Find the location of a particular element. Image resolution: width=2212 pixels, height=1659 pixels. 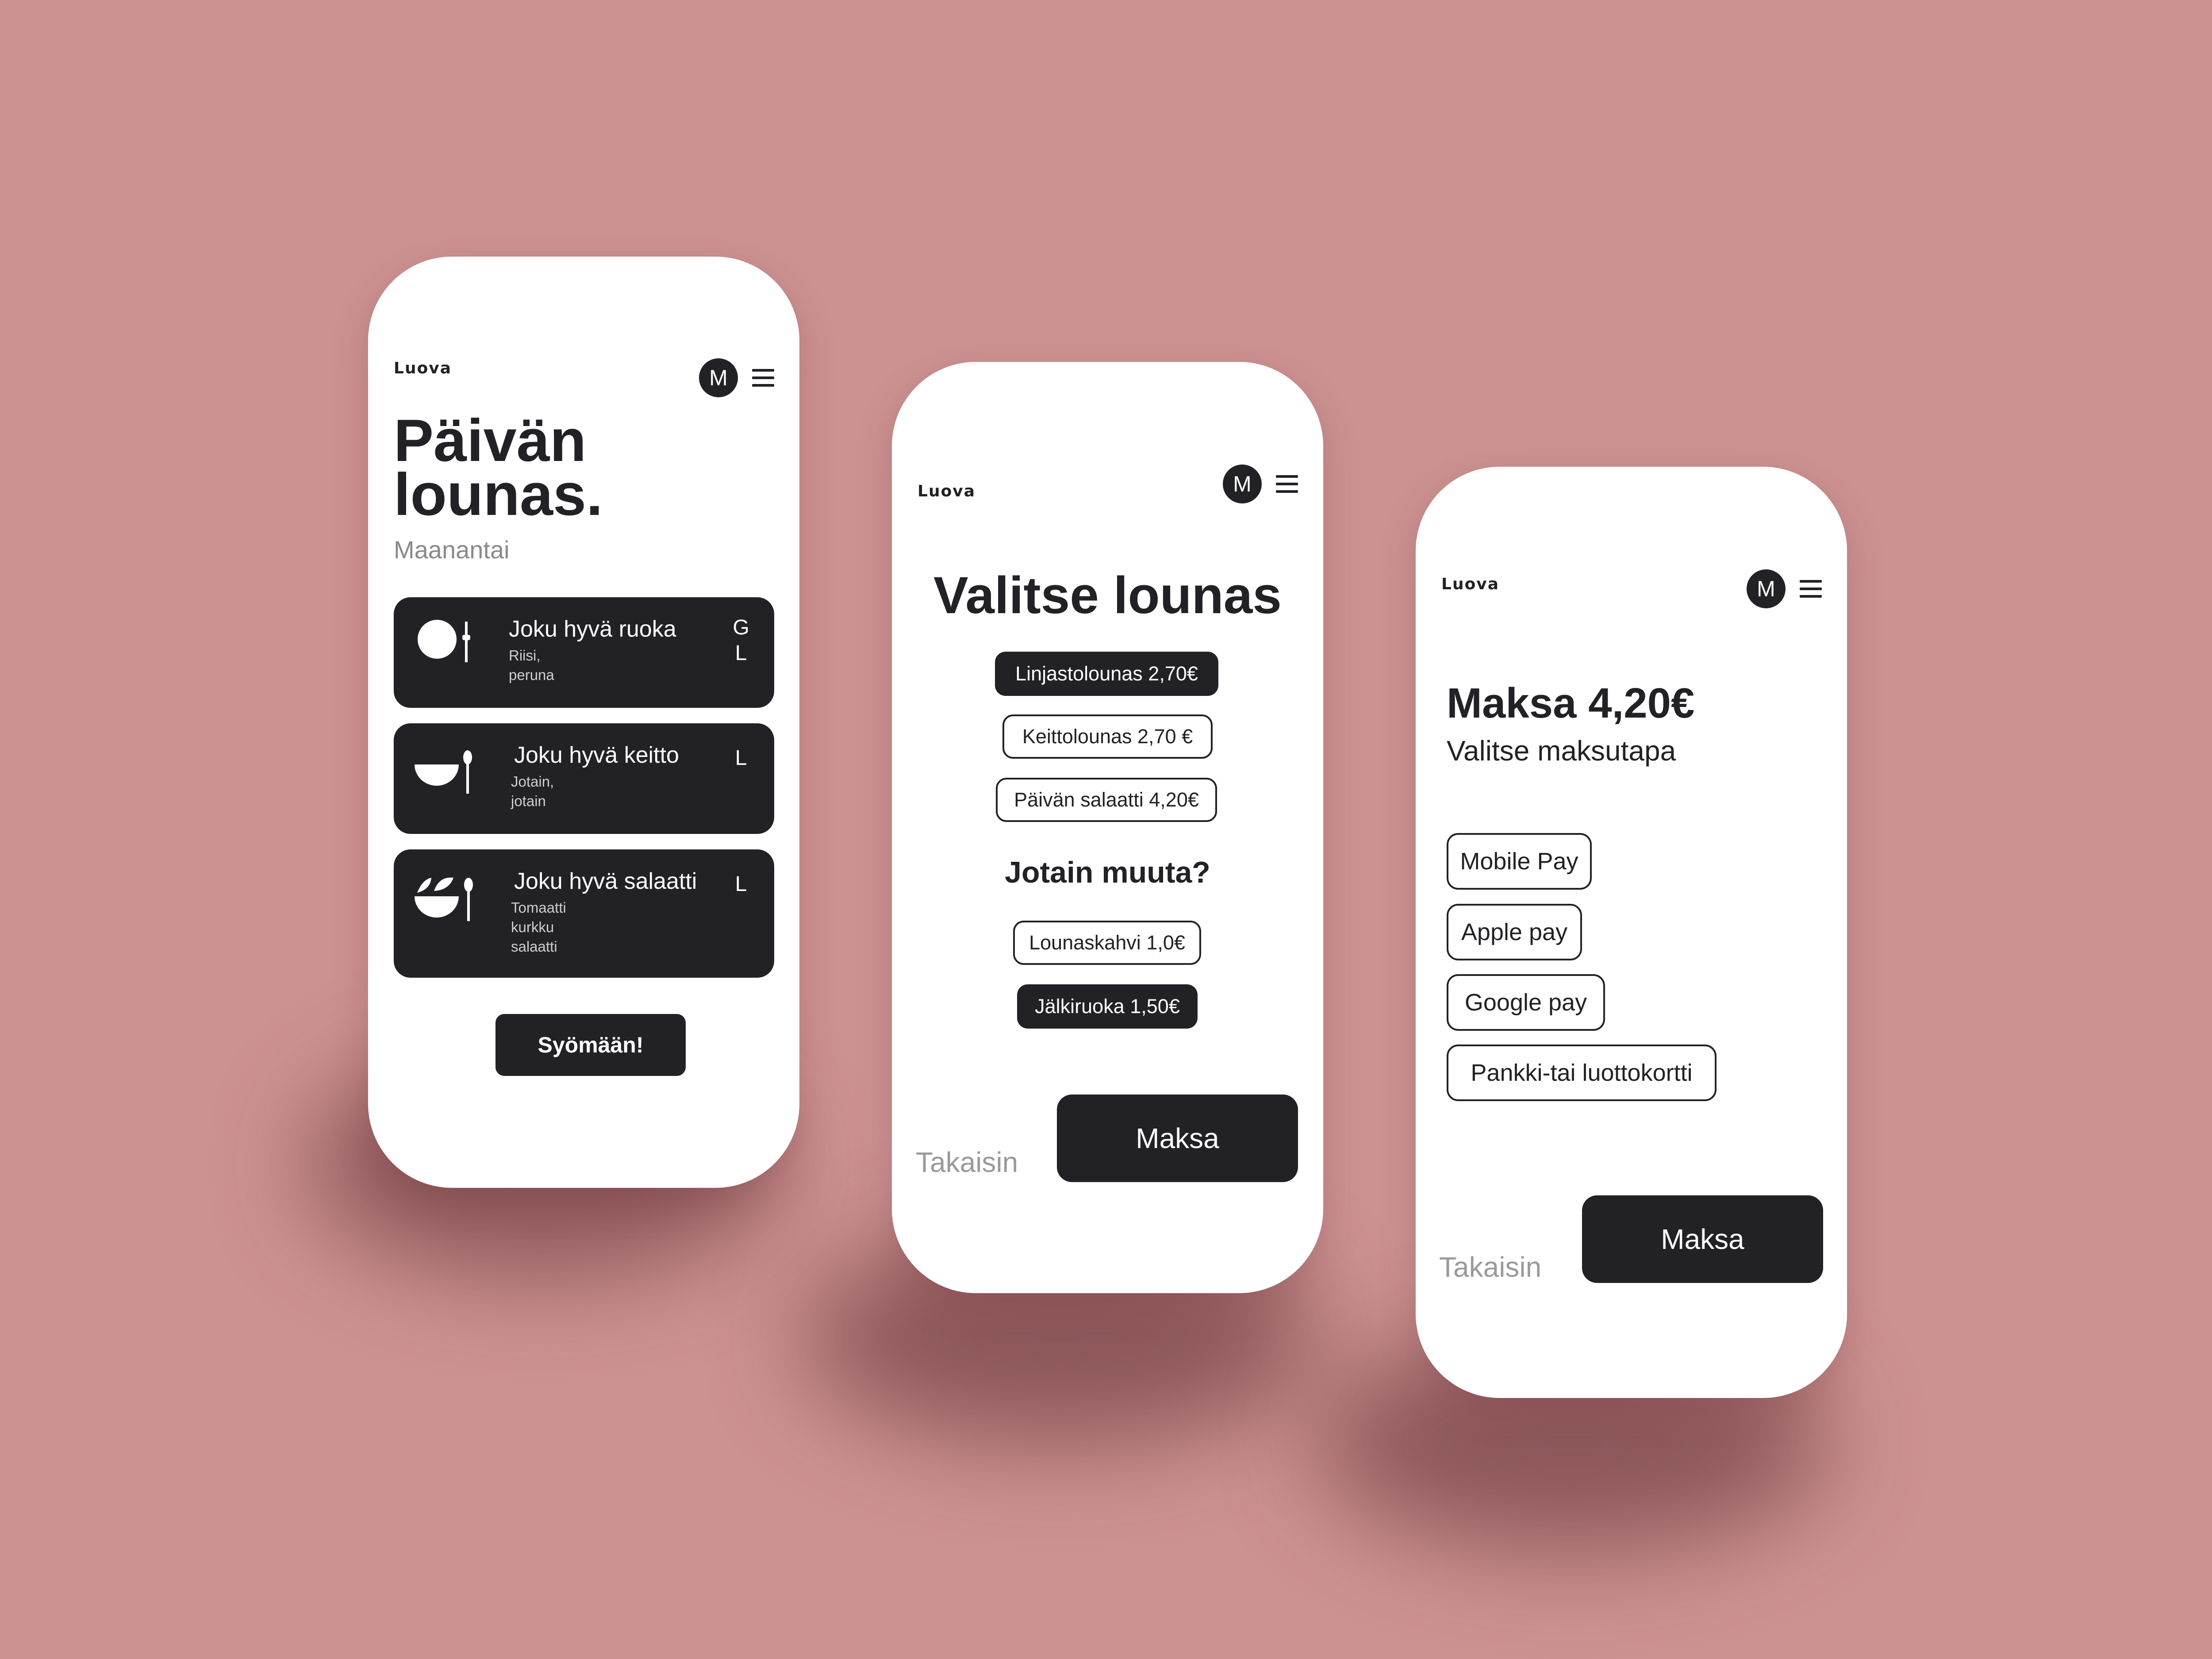

soup-bowl-icon is located at coordinates (443, 772).